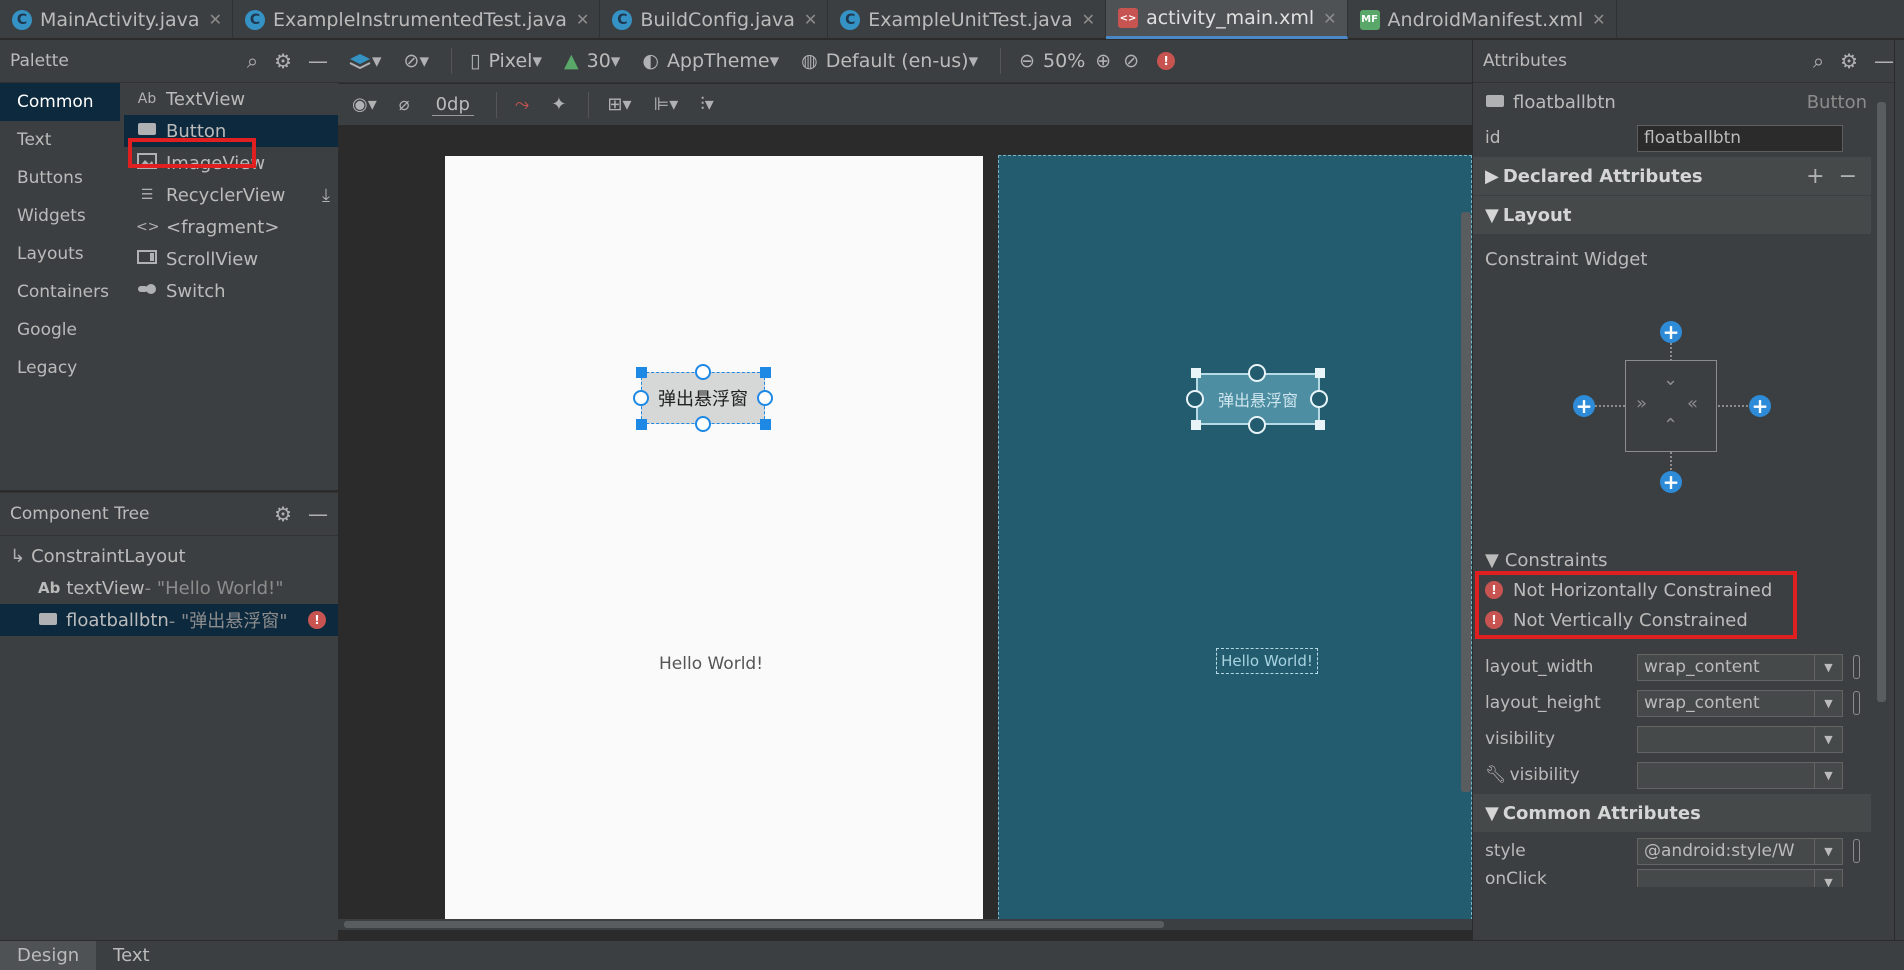 This screenshot has height=970, width=1904. Describe the element at coordinates (169, 556) in the screenshot. I see `tree-item-constraint-layout: ↳ ConstraintLayout` at that location.